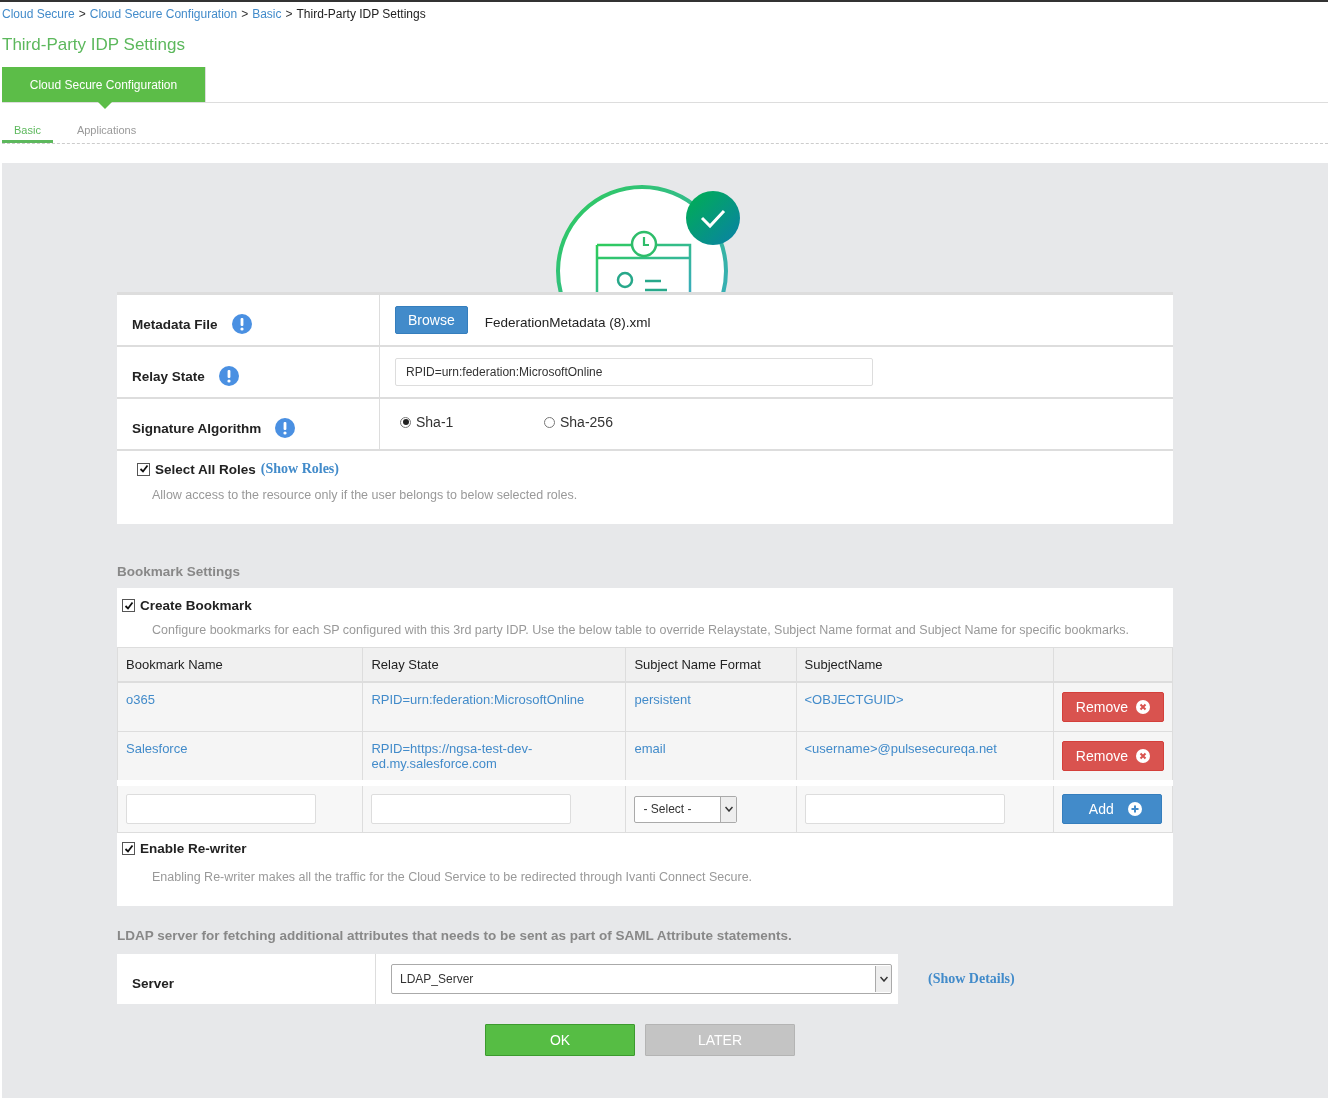  I want to click on section-heading: LDAP server for fetching additional attributes that needs to be sent as part of SAML Attribute statements., so click(455, 936).